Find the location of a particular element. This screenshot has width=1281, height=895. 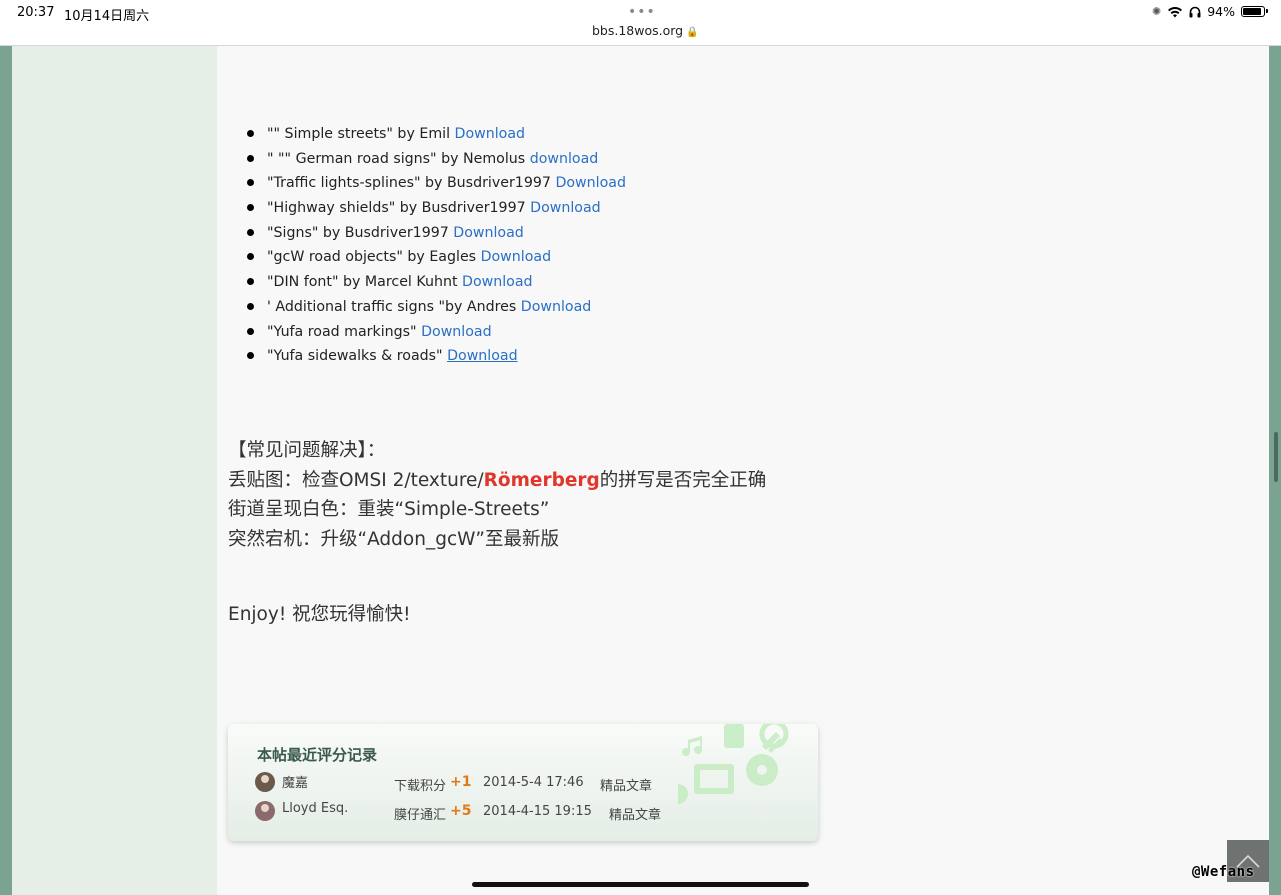

item-text: "Yufa road markings" is located at coordinates (344, 331).